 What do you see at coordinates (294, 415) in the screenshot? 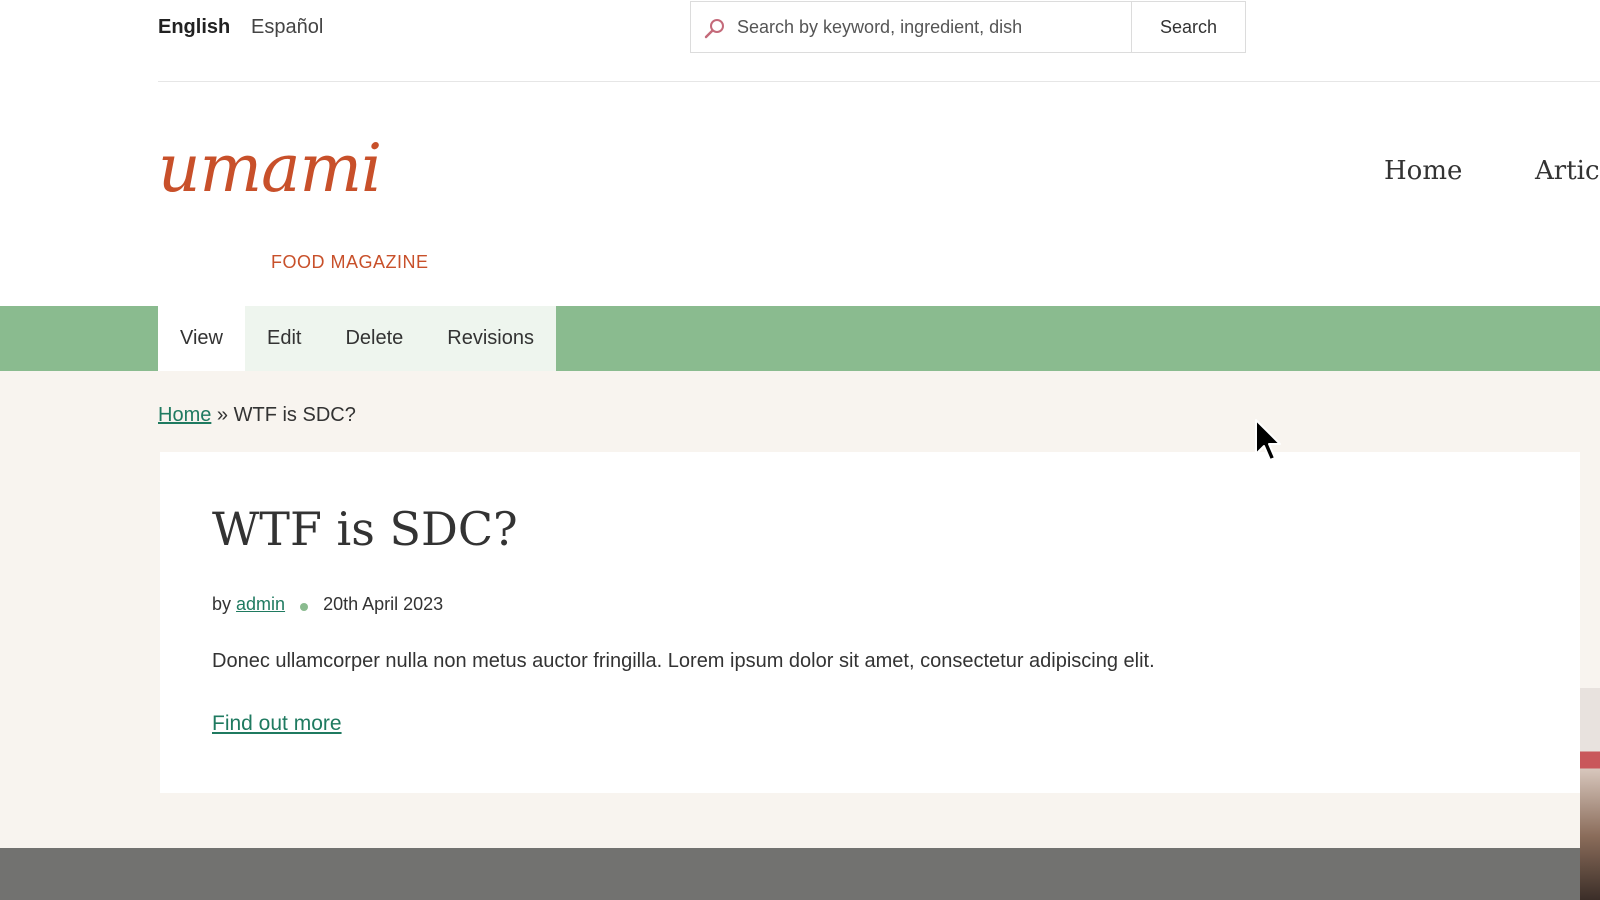
I see `breadcrumb-current: WTF is SDC?` at bounding box center [294, 415].